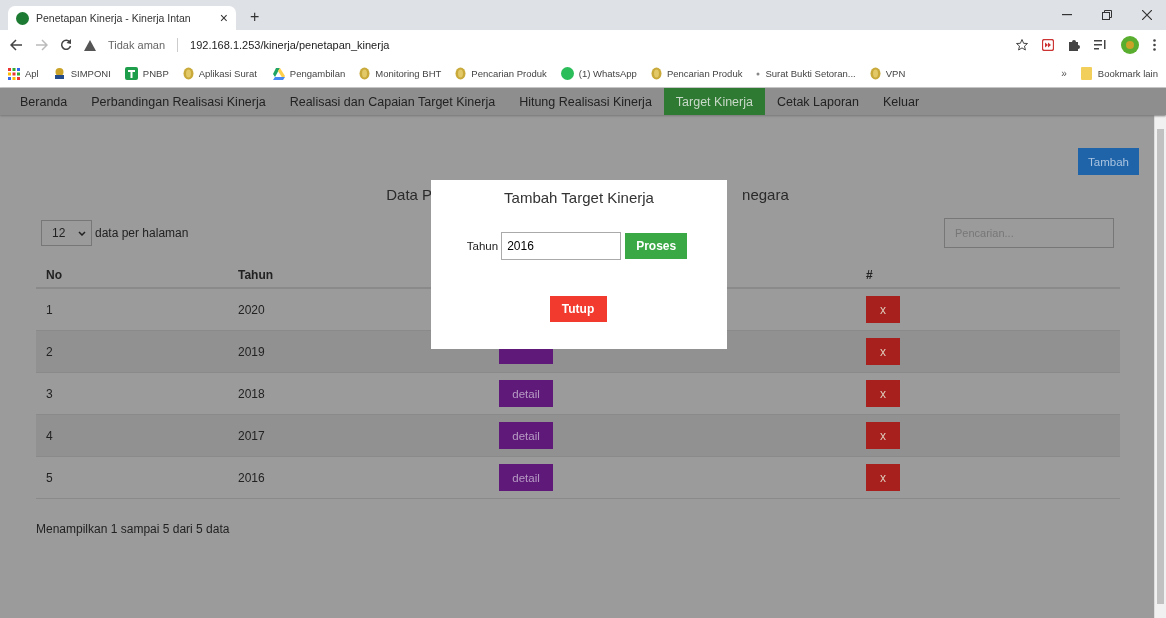 The image size is (1166, 618). I want to click on nav-tab: Hitung Realisasi Kinerja, so click(585, 101).